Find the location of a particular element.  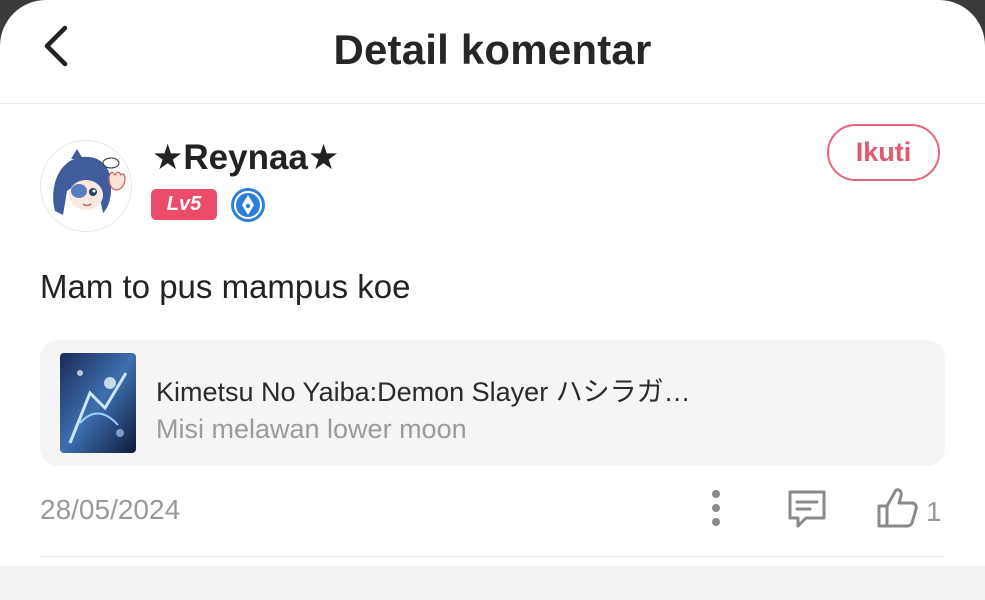

pen-nib-medal-icon is located at coordinates (248, 205).